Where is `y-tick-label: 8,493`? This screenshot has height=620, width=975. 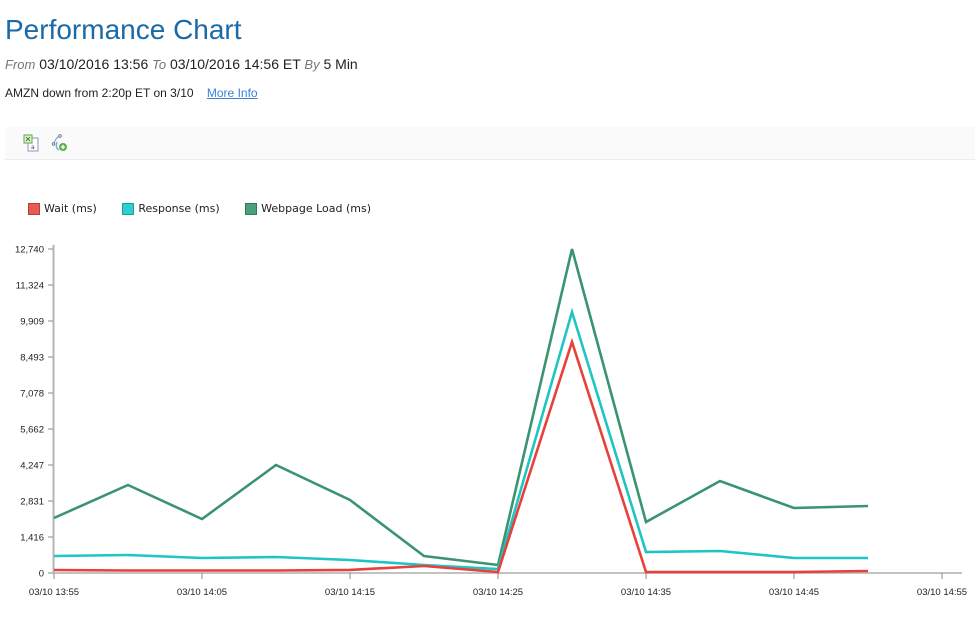 y-tick-label: 8,493 is located at coordinates (32, 358).